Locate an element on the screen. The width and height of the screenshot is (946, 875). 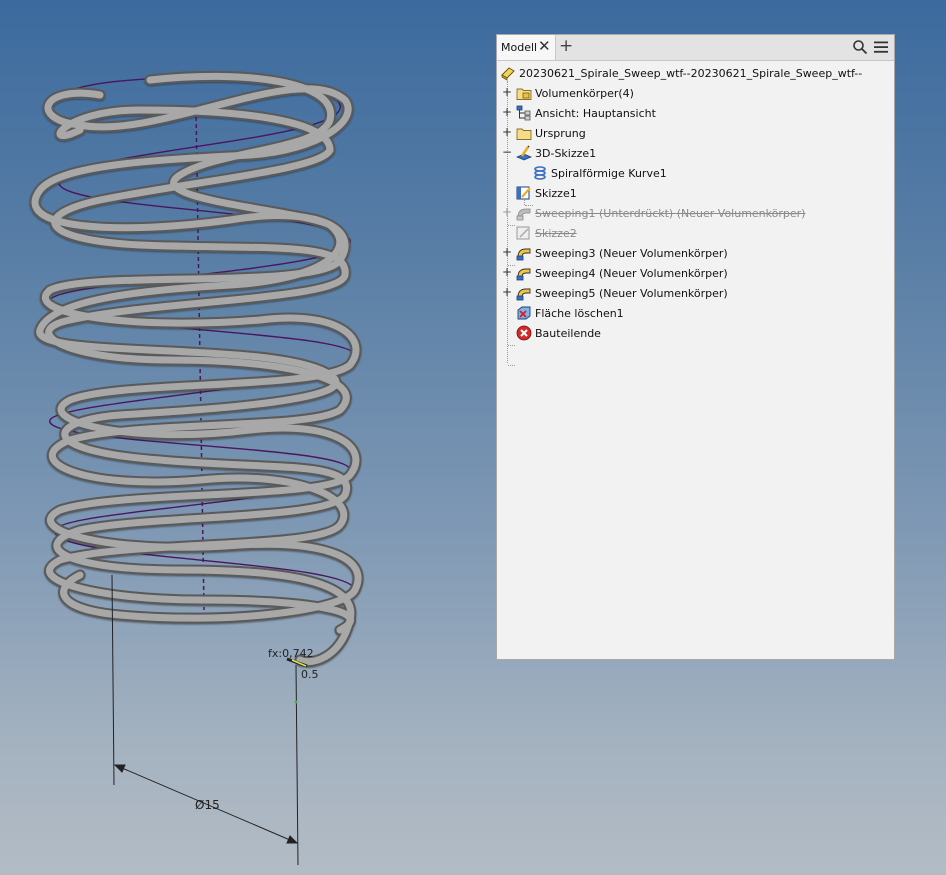
tree-item-spiralfoermige-kurve1: Spiralförmige Kurve1 is located at coordinates (695, 173).